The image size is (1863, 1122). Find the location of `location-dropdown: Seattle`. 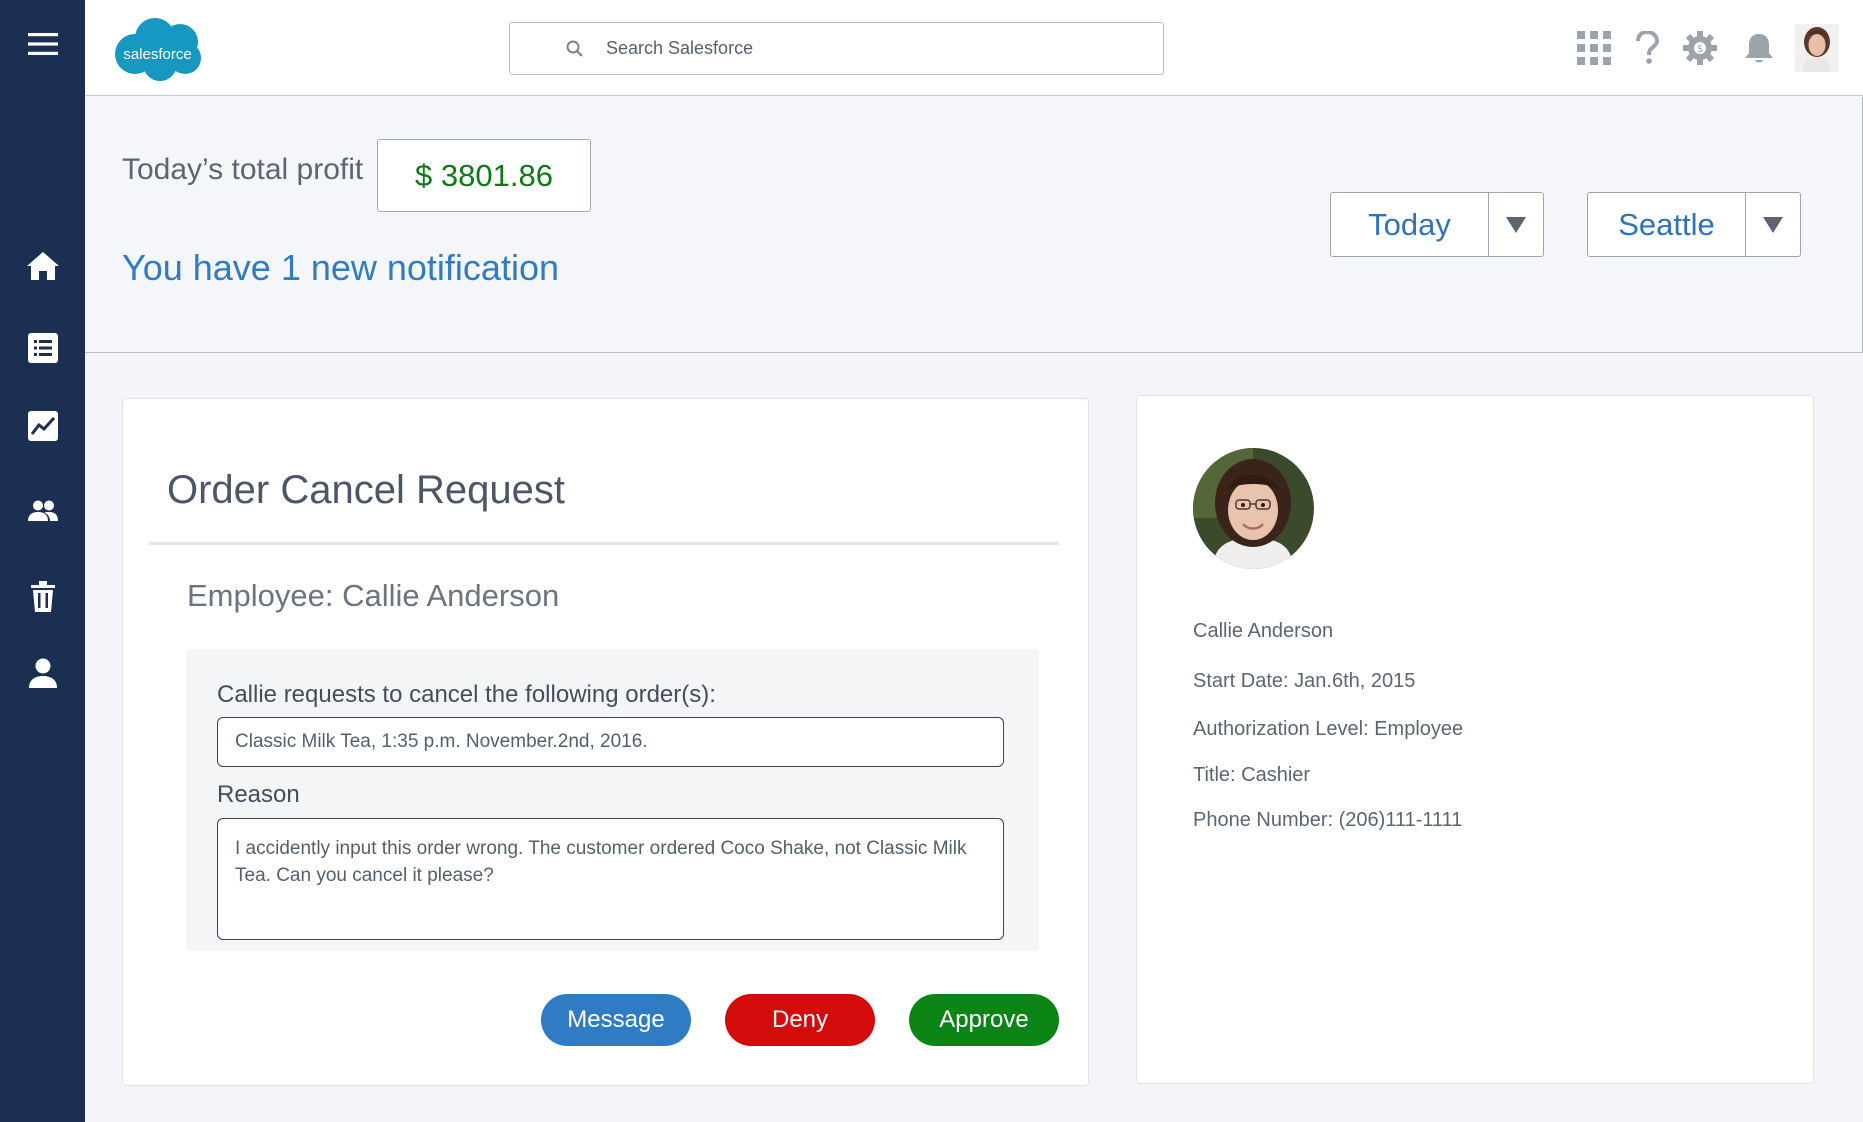

location-dropdown: Seattle is located at coordinates (1694, 224).